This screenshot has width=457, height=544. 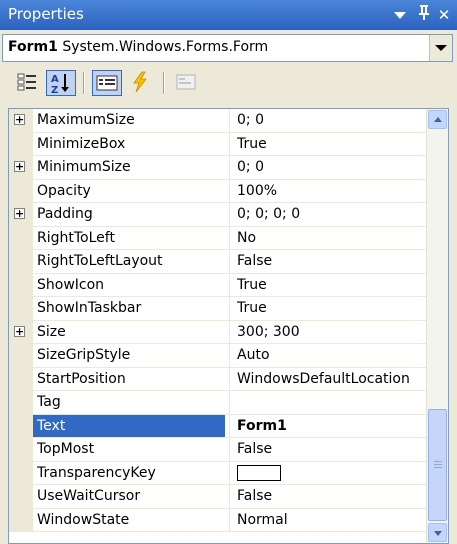 I want to click on object-selector-dropdown: Form1 System.Windows.Forms.Form, so click(x=227, y=48).